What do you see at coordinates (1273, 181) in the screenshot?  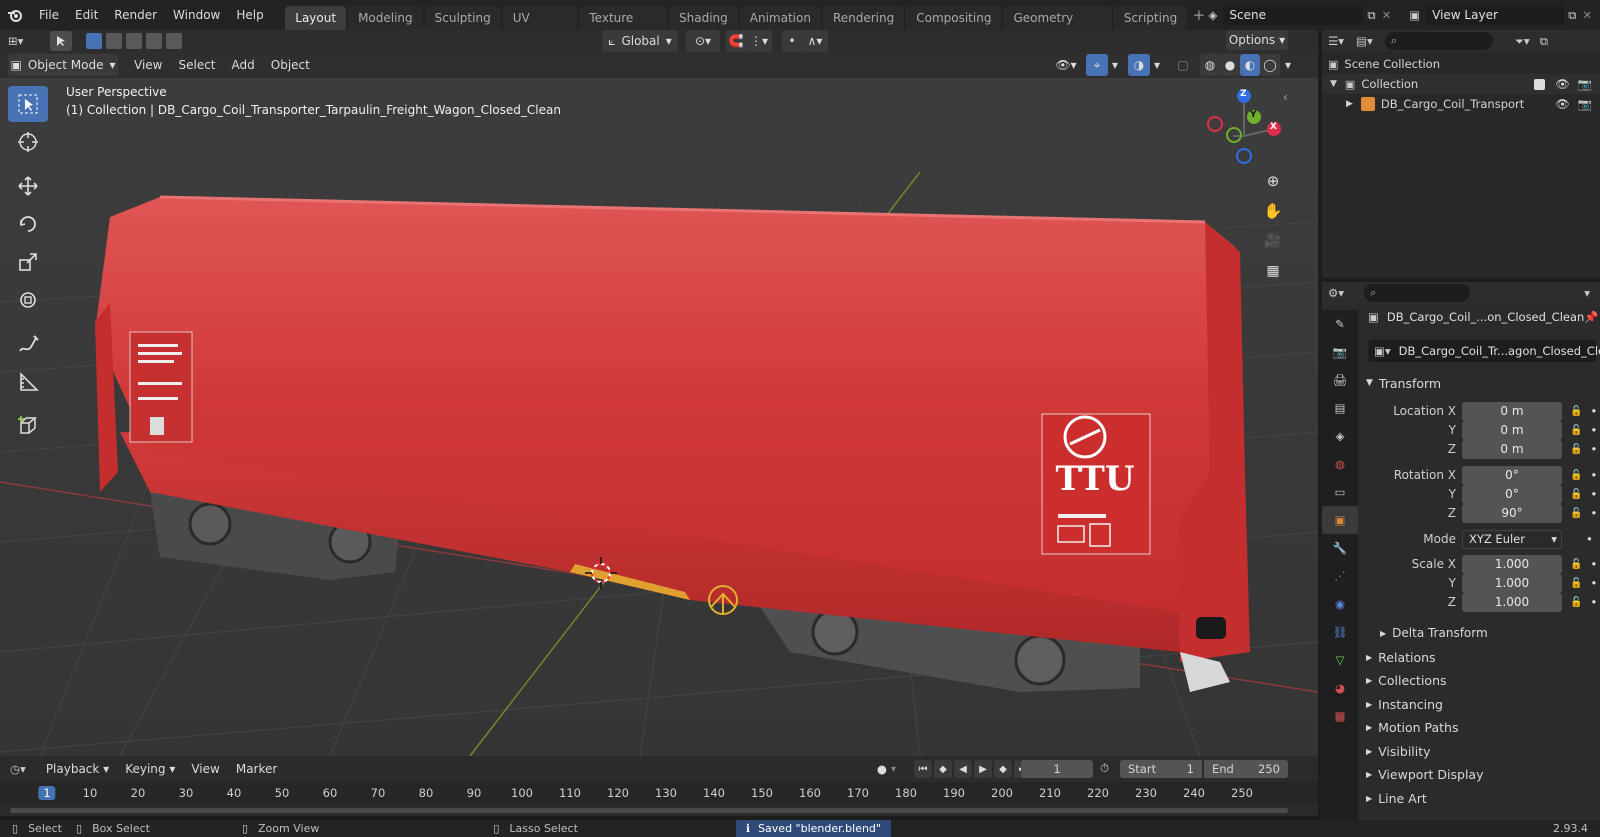 I see `zoom-icon: ⊕` at bounding box center [1273, 181].